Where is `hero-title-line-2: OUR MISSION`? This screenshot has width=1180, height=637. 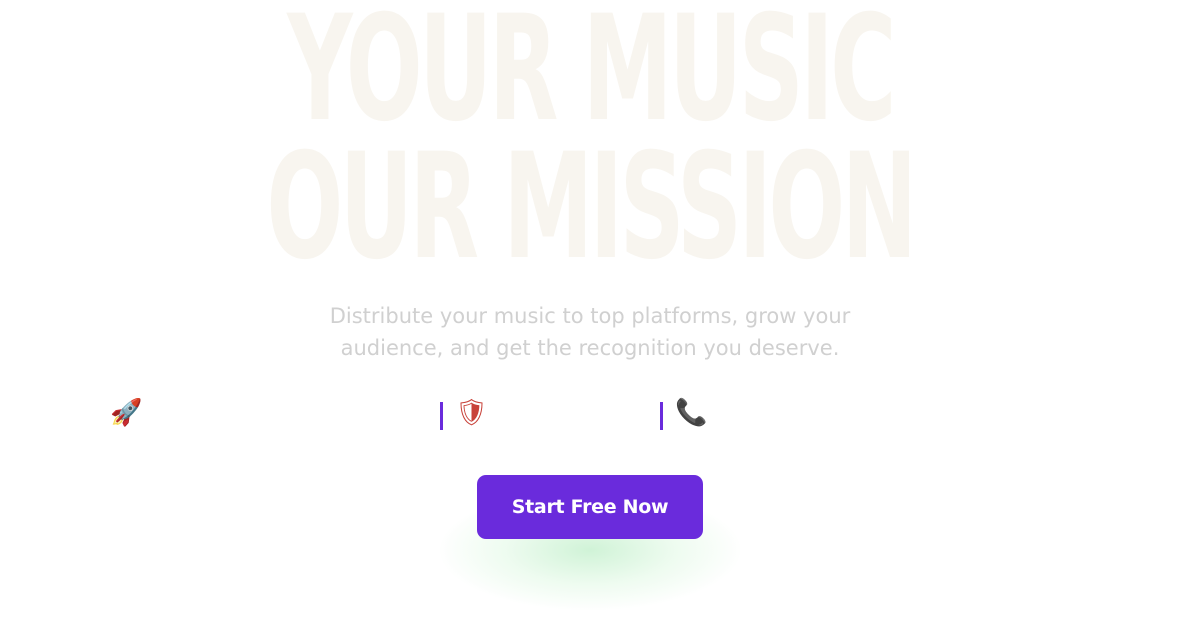
hero-title-line-2: OUR MISSION is located at coordinates (591, 207).